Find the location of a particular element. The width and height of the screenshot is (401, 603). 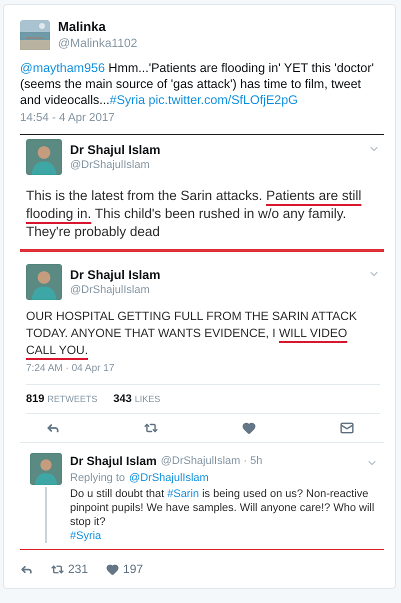

user-handle: @DrShajulIslam · 5h is located at coordinates (211, 461).